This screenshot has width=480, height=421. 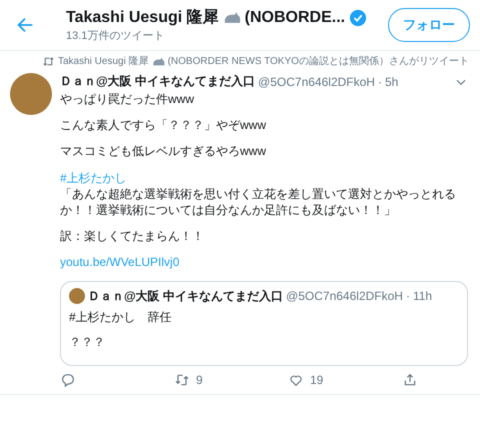 What do you see at coordinates (120, 262) in the screenshot?
I see `url-link: youtu.be/WVeLUPIlvj0` at bounding box center [120, 262].